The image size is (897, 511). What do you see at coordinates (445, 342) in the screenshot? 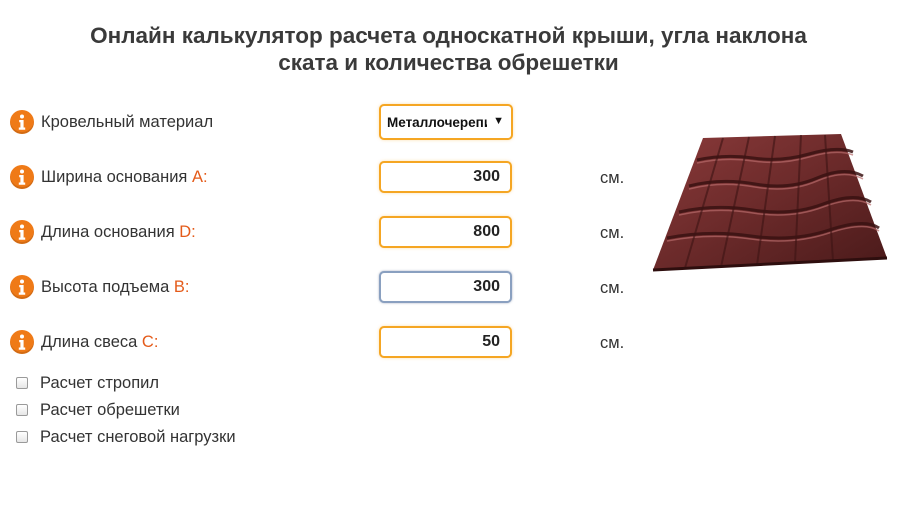
I see `overhang-input: 50` at bounding box center [445, 342].